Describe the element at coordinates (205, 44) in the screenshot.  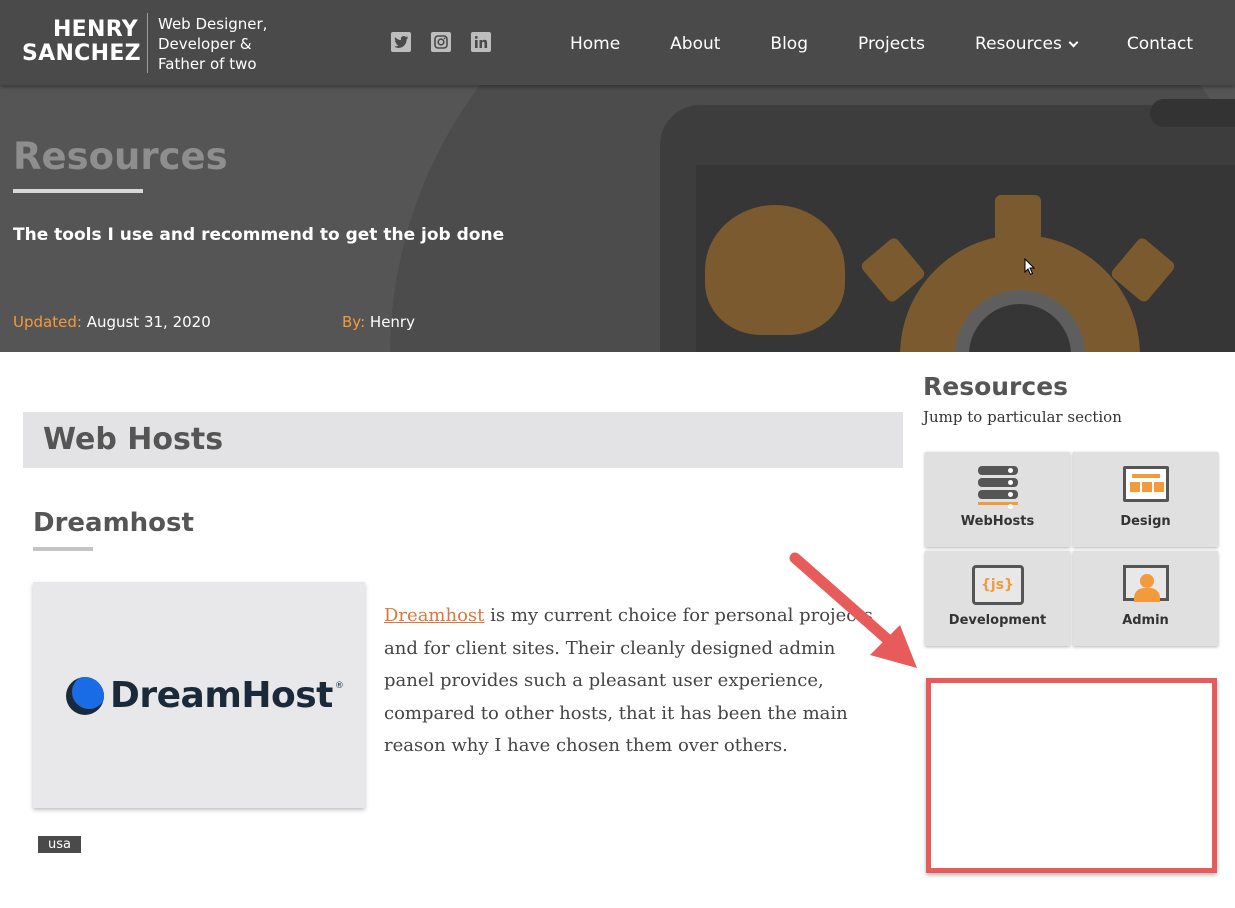
I see `tagline-line-2: Developer &` at that location.